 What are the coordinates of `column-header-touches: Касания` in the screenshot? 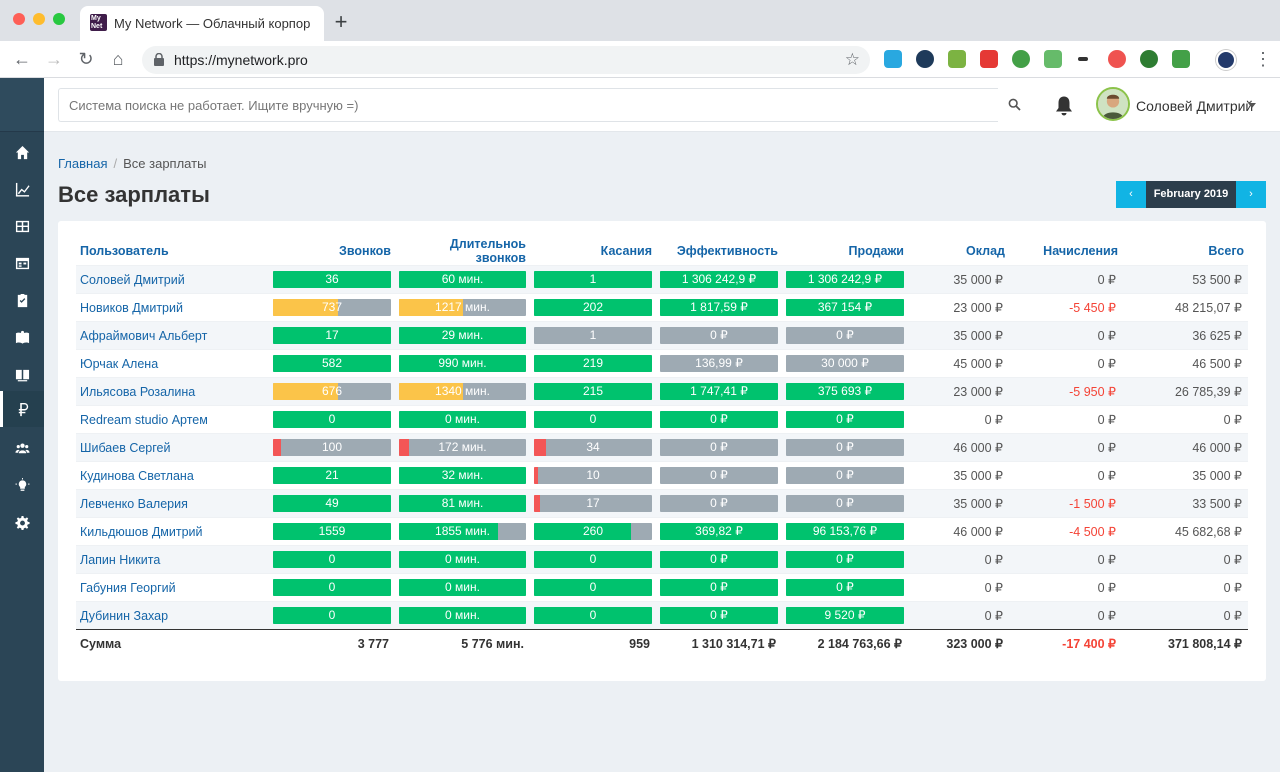 It's located at (593, 251).